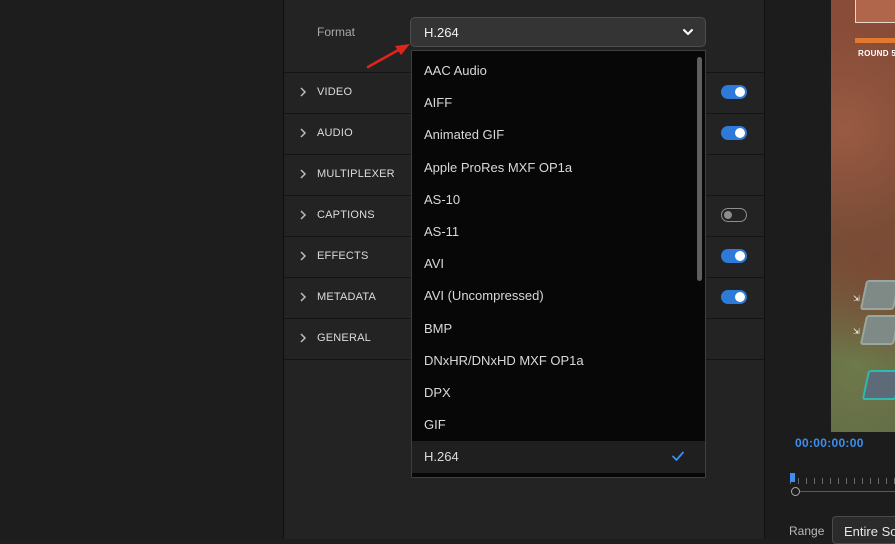 The width and height of the screenshot is (895, 544). I want to click on section-label: AUDIO, so click(335, 133).